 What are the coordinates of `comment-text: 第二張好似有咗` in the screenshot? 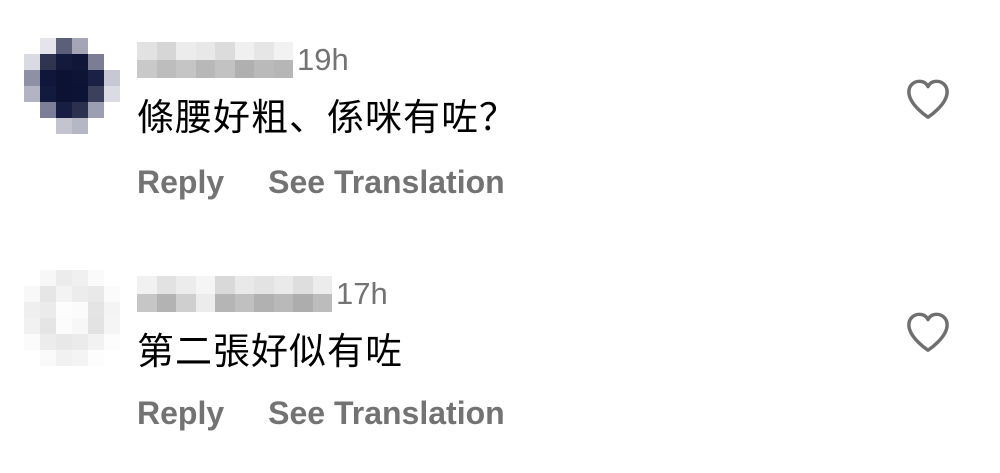 It's located at (270, 351).